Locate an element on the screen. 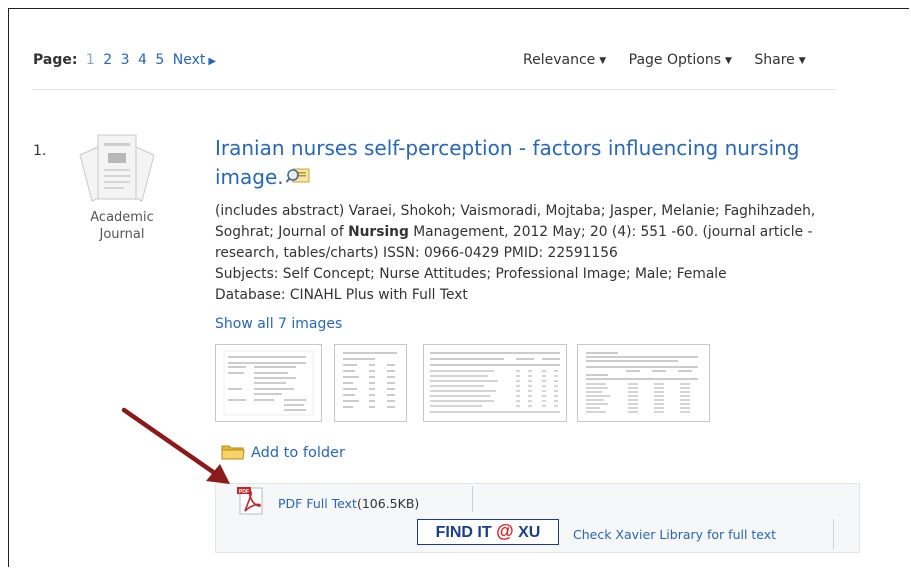 The image size is (911, 569). preview-magnifier-icon is located at coordinates (297, 179).